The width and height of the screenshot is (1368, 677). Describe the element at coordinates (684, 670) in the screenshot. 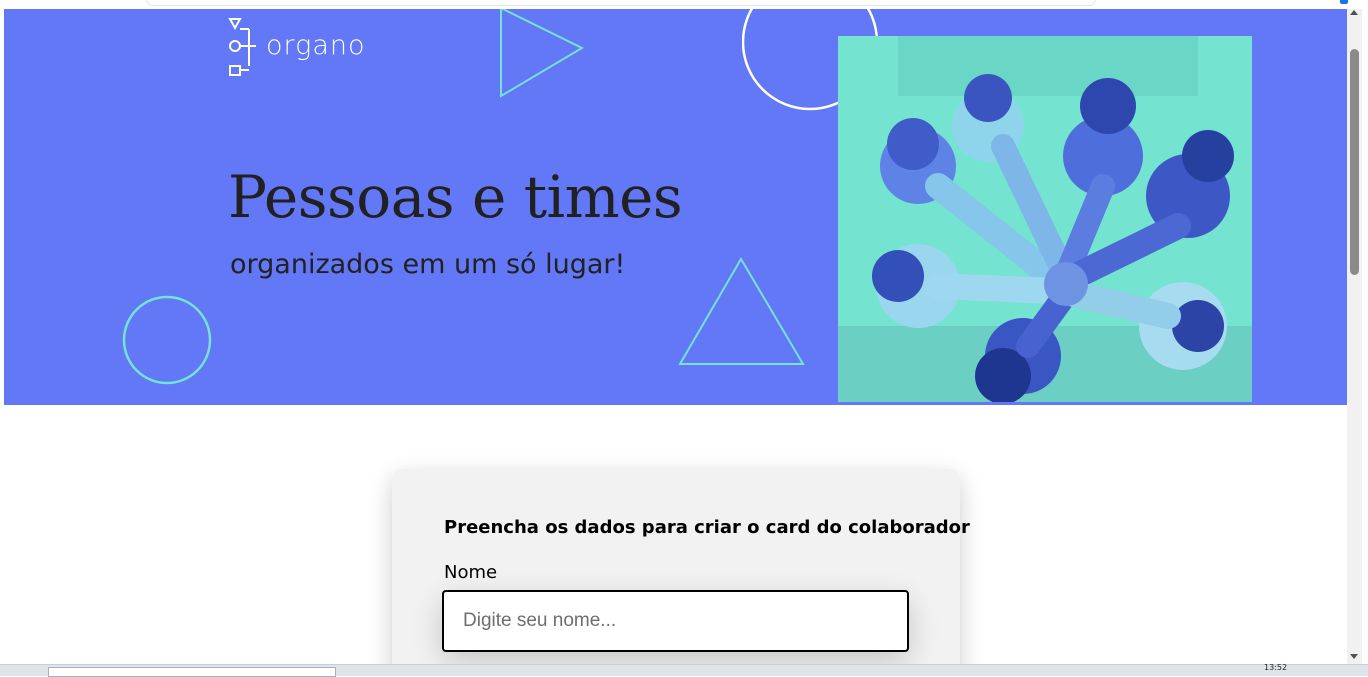

I see `os-taskbar: 13:52` at that location.